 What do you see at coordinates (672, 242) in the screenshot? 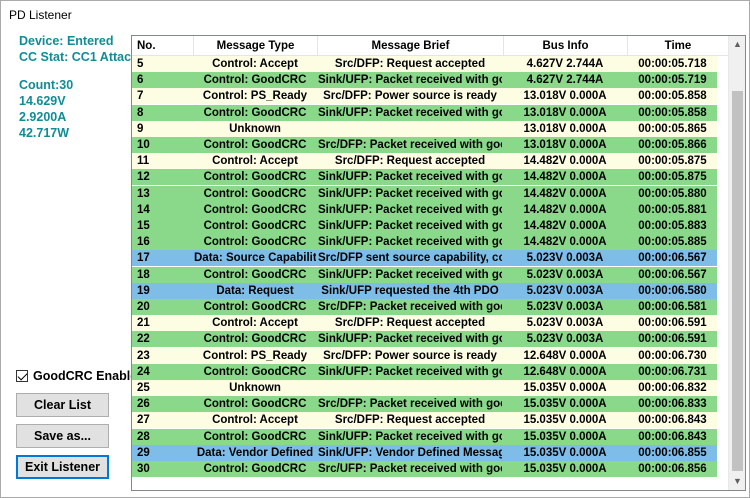
I see `cell-time: 00:00:05.885` at bounding box center [672, 242].